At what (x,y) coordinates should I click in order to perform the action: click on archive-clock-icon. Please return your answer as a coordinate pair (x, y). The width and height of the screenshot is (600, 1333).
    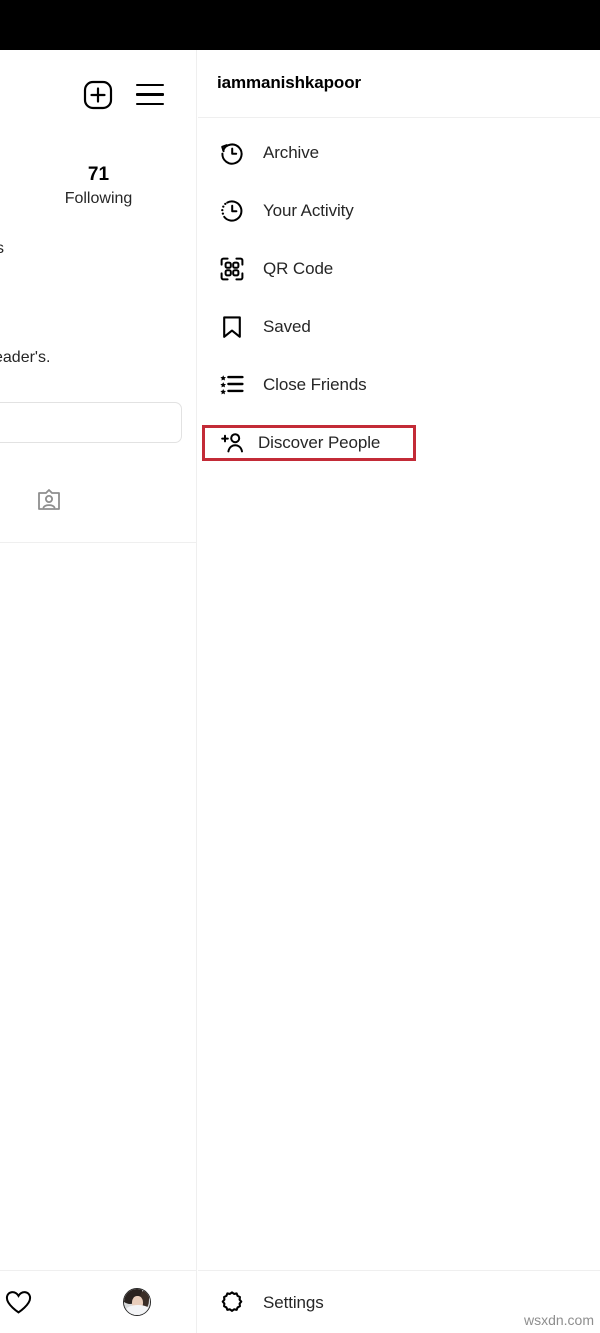
    Looking at the image, I should click on (232, 153).